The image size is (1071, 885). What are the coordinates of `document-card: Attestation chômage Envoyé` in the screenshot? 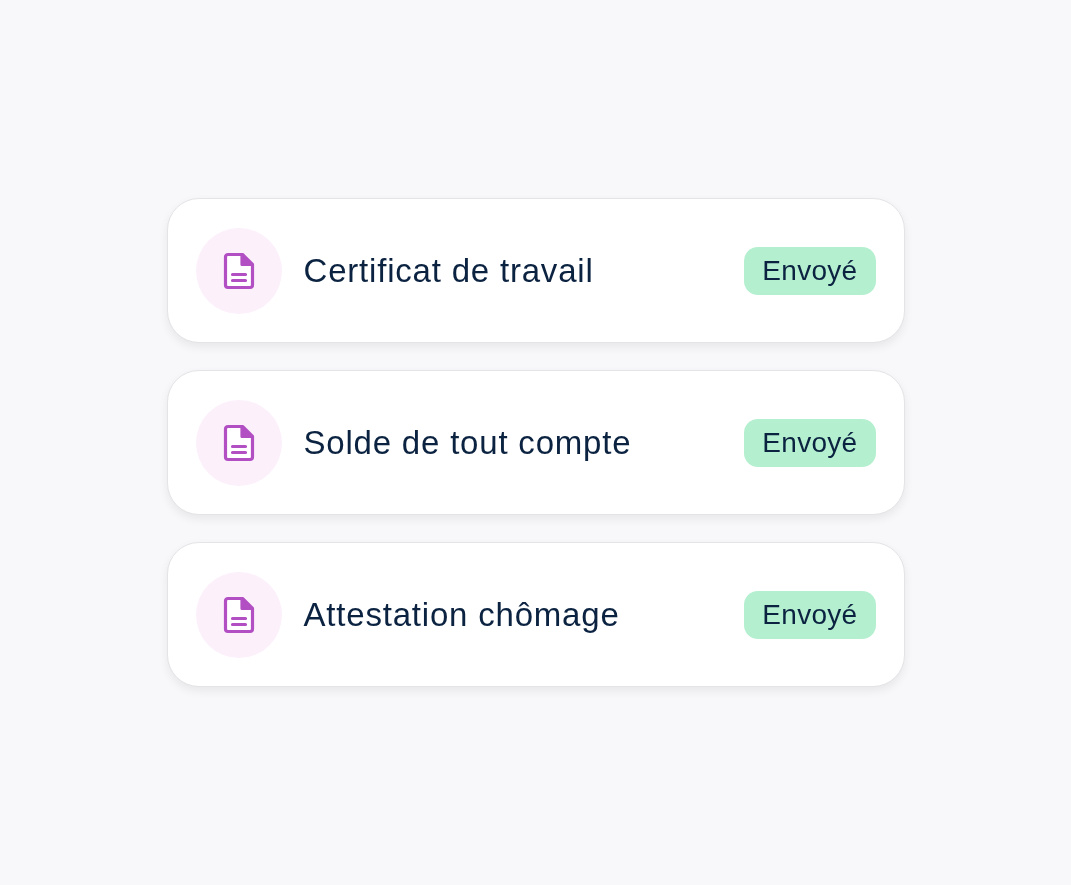 It's located at (535, 614).